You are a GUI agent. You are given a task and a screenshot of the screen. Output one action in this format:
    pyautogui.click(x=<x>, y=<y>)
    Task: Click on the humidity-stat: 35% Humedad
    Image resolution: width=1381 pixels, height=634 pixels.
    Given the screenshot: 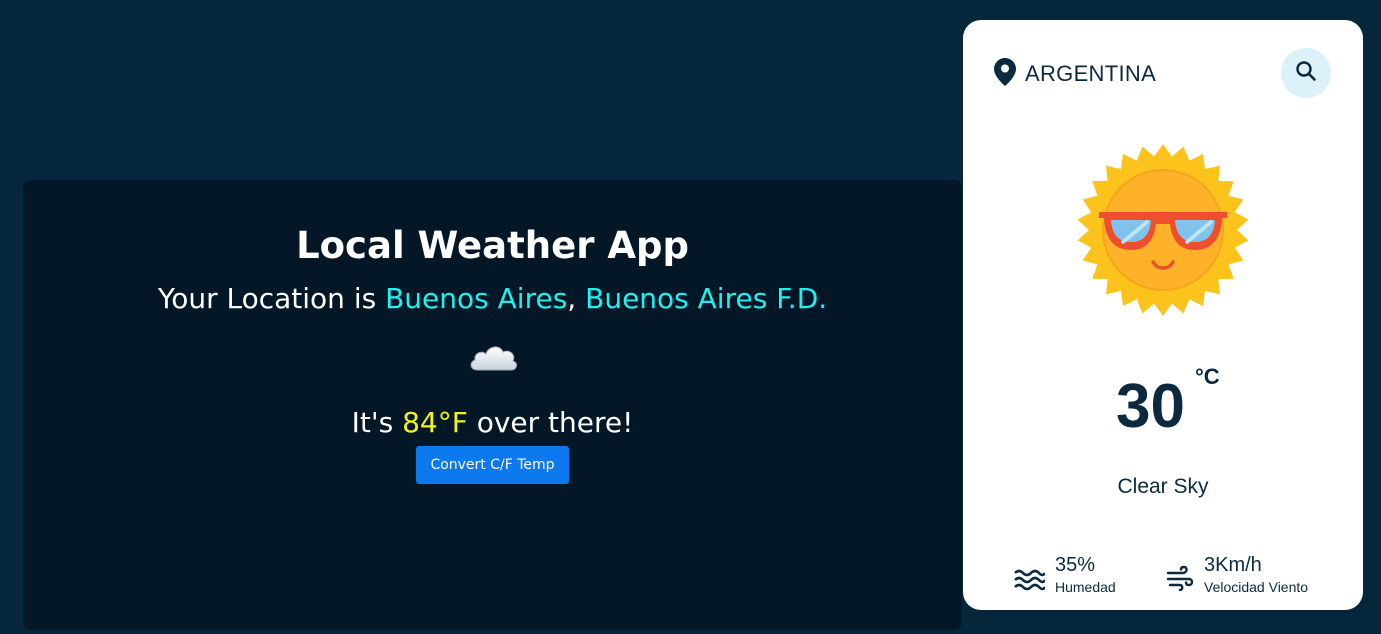 What is the action you would take?
    pyautogui.click(x=1064, y=574)
    